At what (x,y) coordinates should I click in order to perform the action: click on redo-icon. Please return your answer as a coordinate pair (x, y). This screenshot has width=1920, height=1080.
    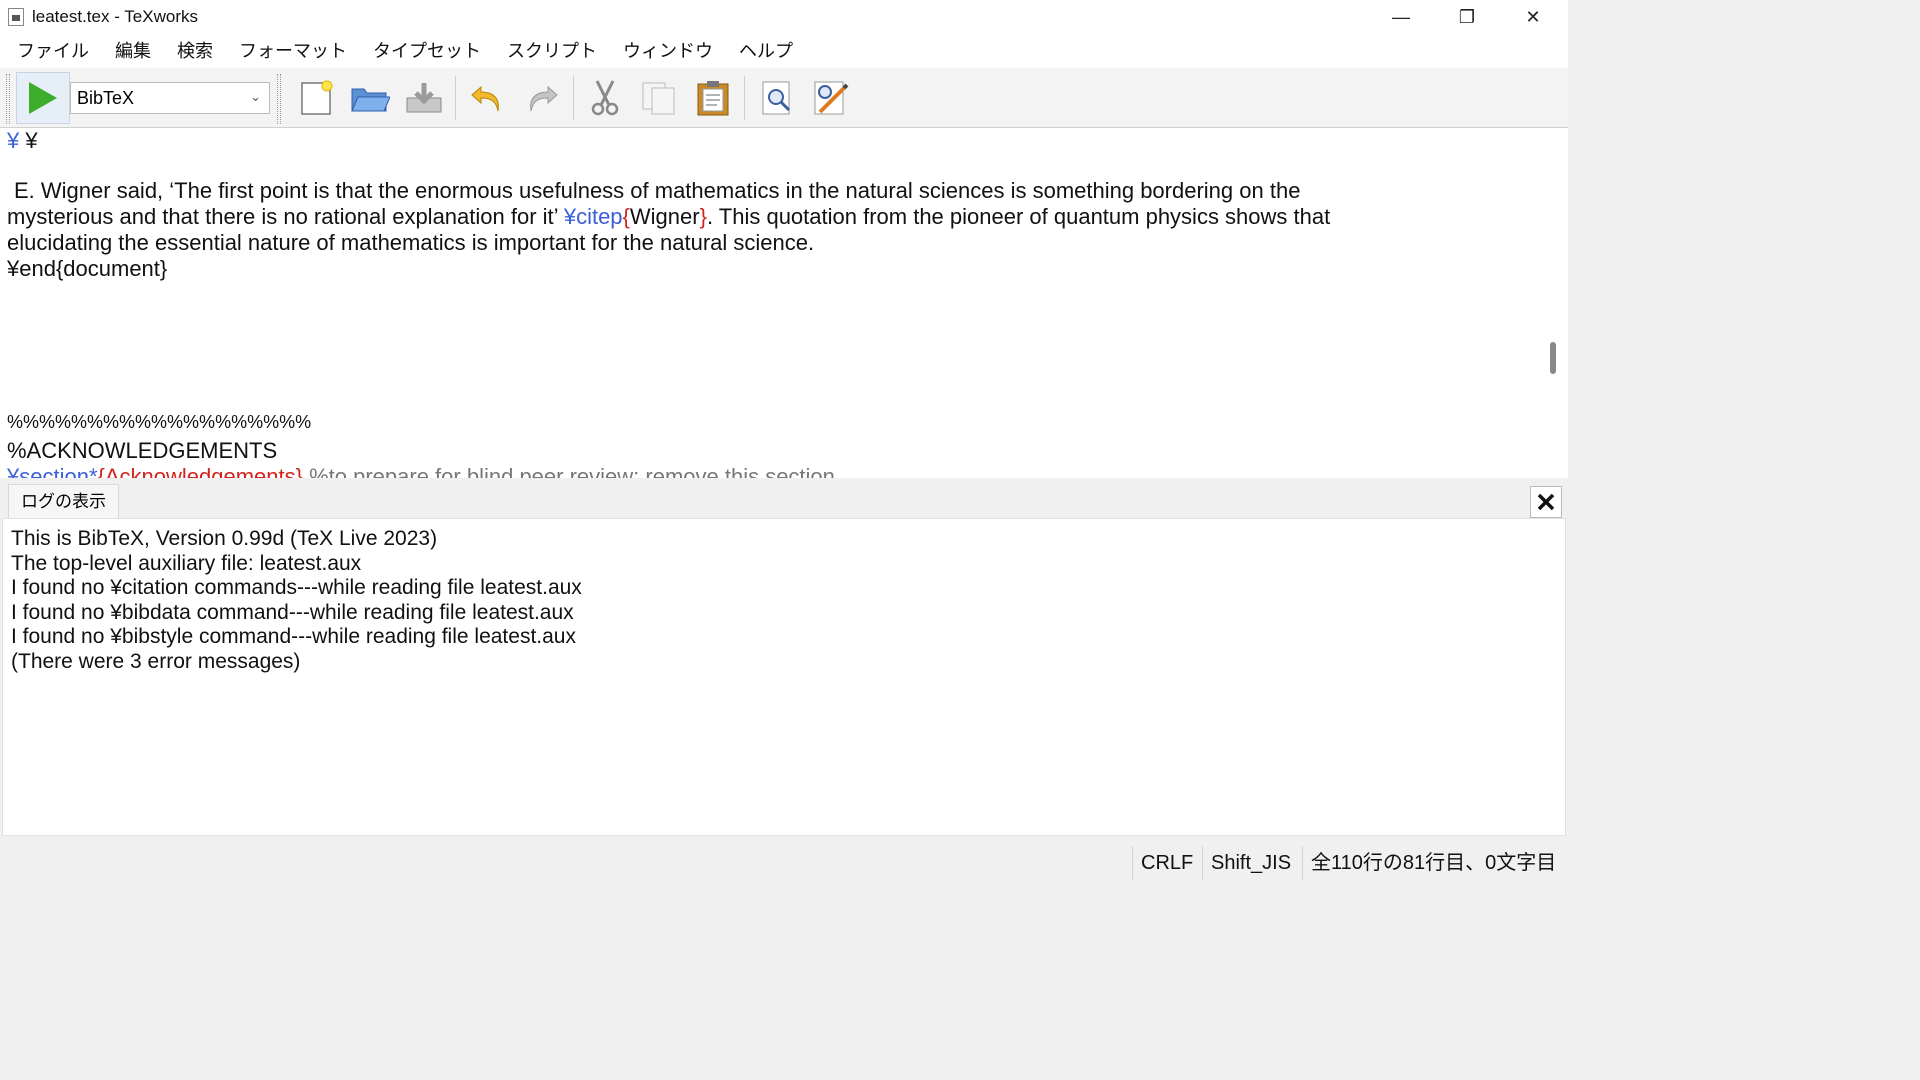
    Looking at the image, I should click on (544, 98).